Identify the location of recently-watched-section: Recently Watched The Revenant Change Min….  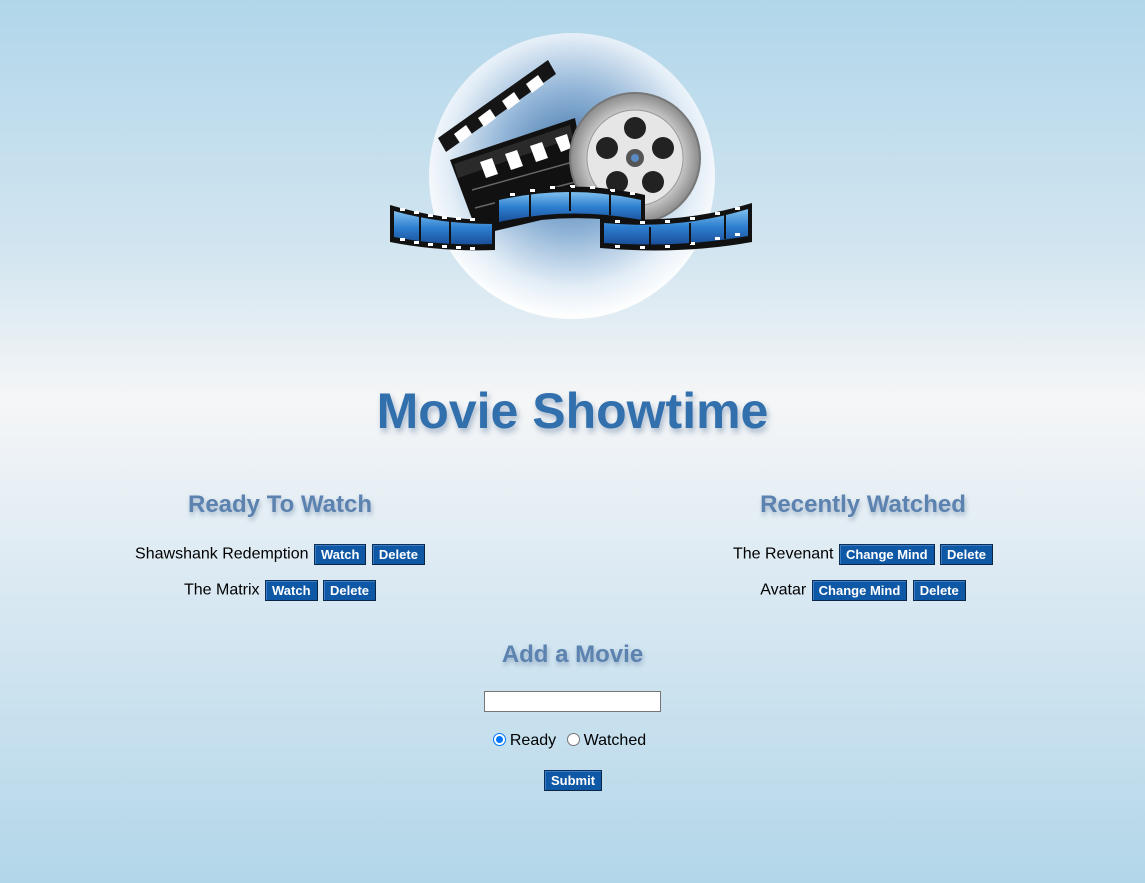
(863, 546).